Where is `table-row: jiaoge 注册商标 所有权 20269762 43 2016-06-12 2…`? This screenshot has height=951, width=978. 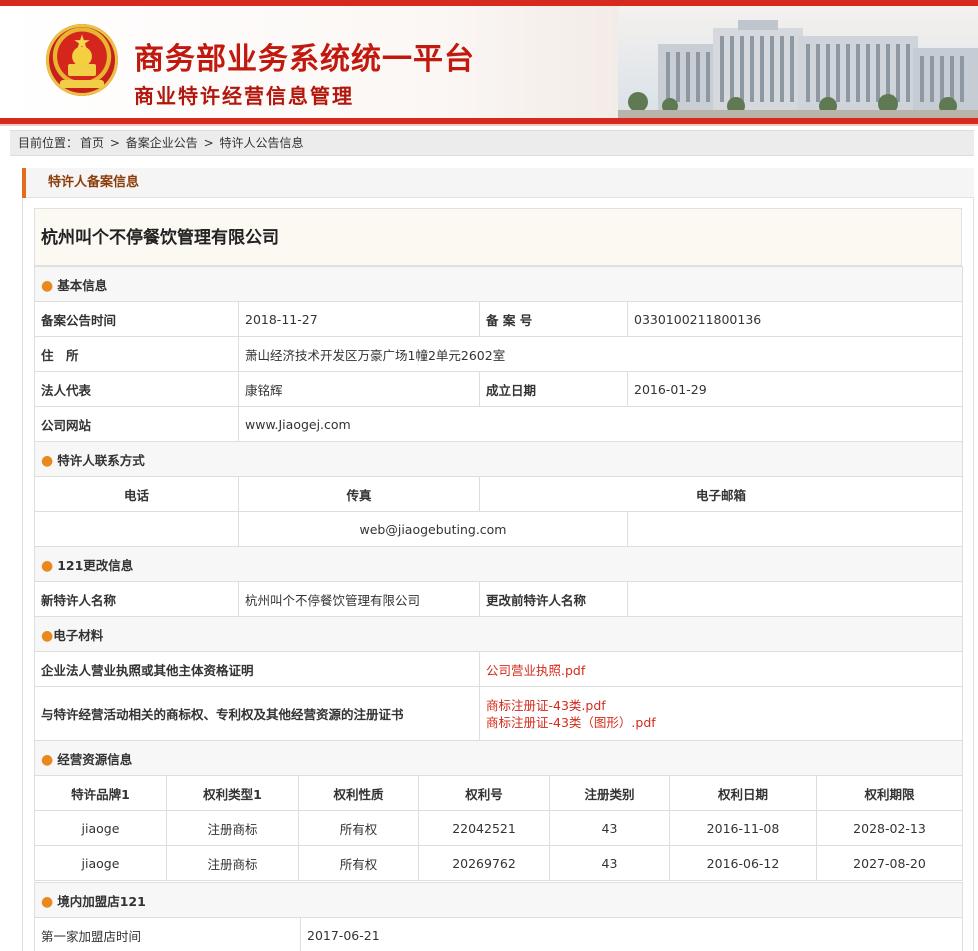
table-row: jiaoge 注册商标 所有权 20269762 43 2016-06-12 2… is located at coordinates (498, 863).